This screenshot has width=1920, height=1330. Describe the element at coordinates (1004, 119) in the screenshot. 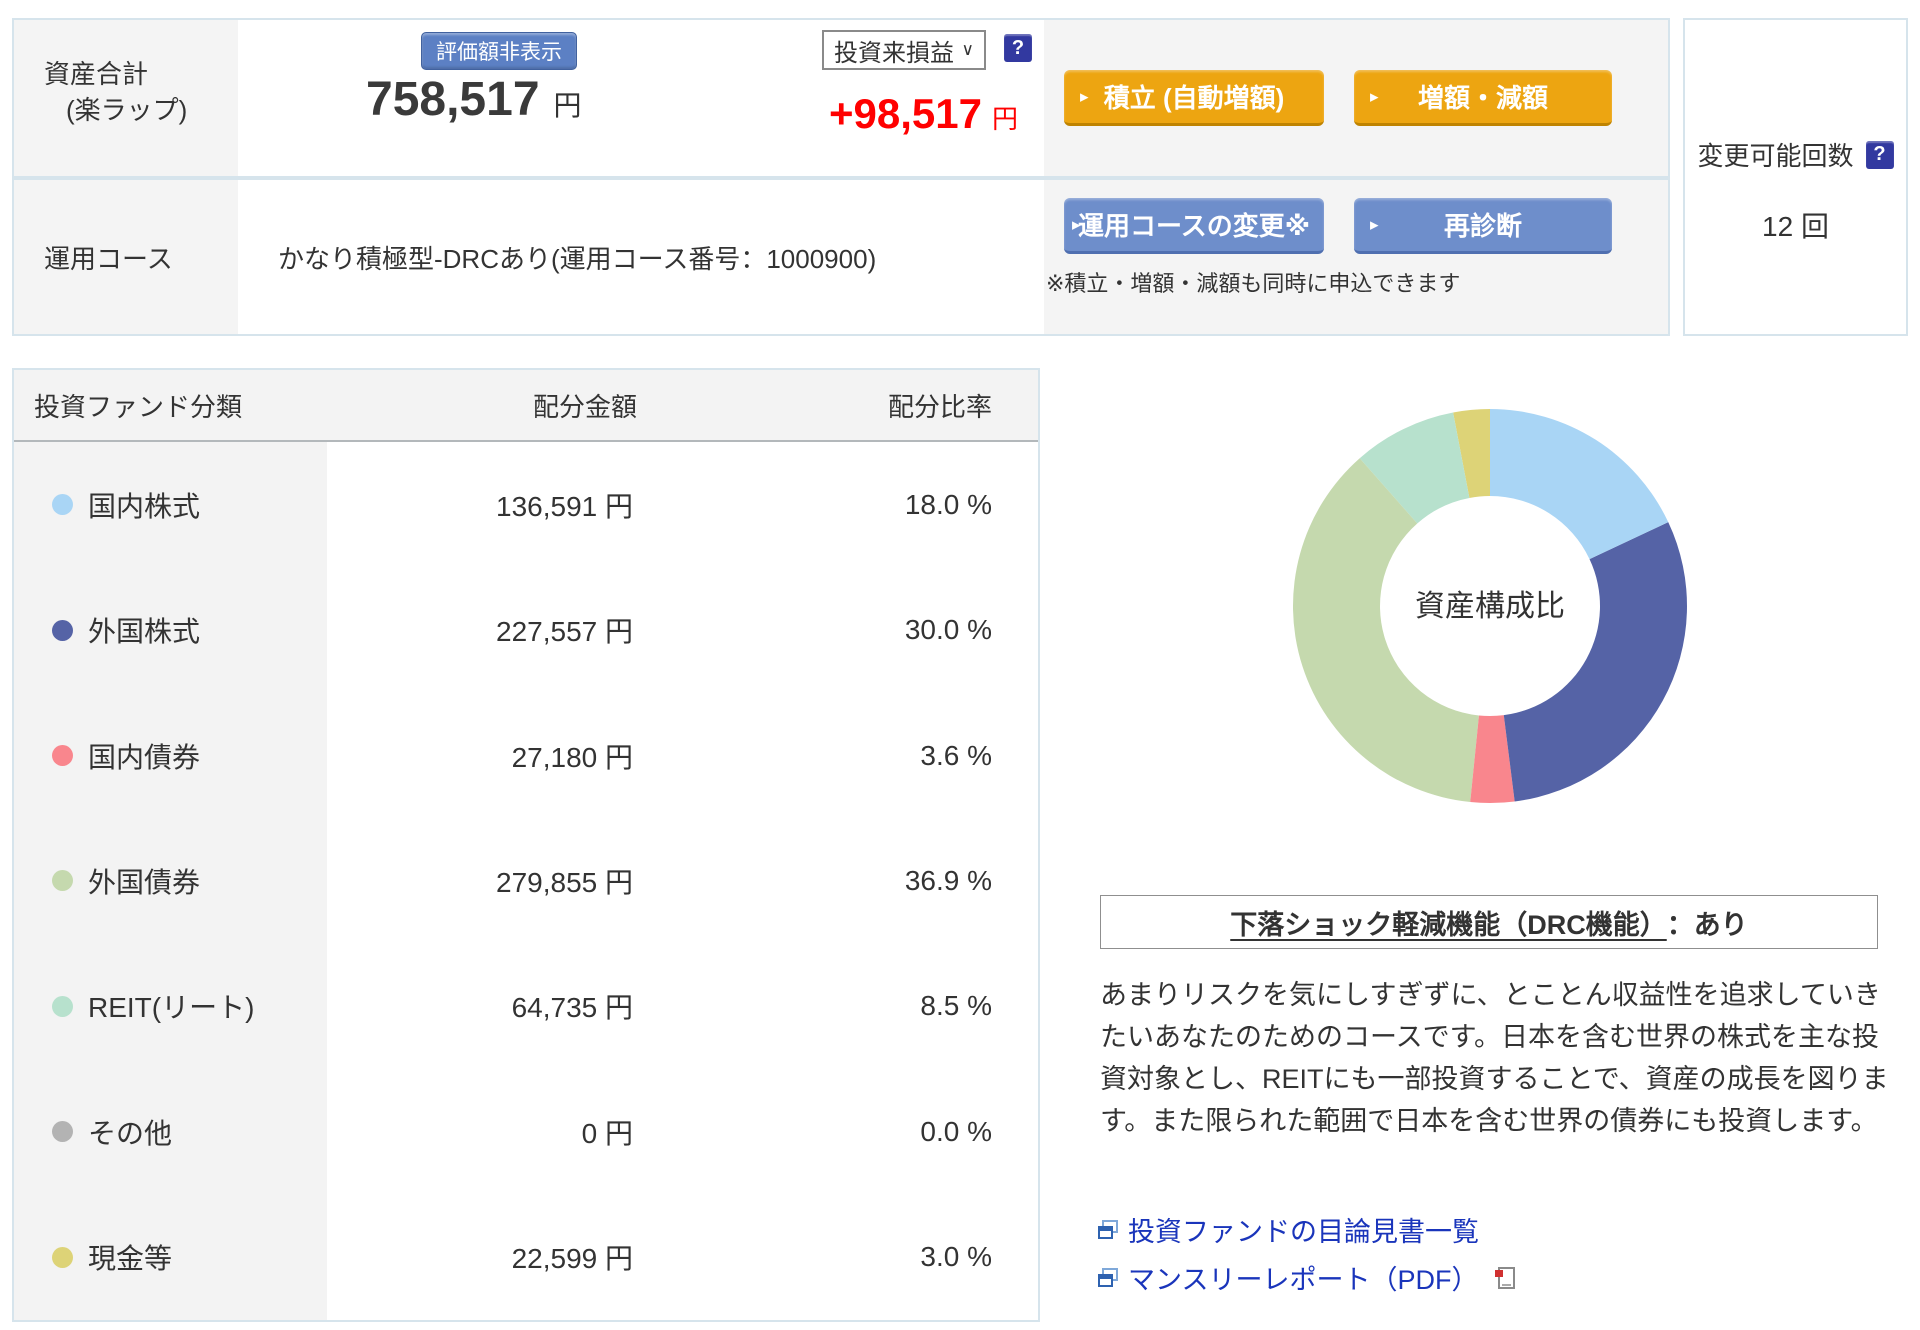

I see `profit-loss-unit: 円` at that location.